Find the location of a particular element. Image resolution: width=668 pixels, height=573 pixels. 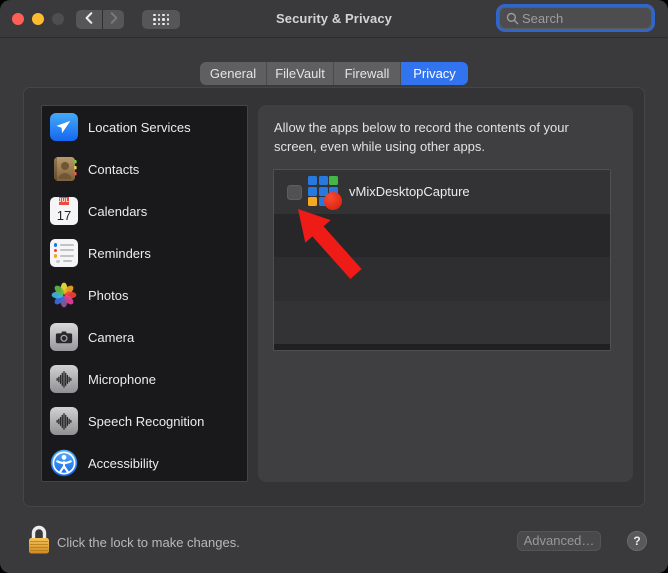

calendar-month: JUL is located at coordinates (64, 201).